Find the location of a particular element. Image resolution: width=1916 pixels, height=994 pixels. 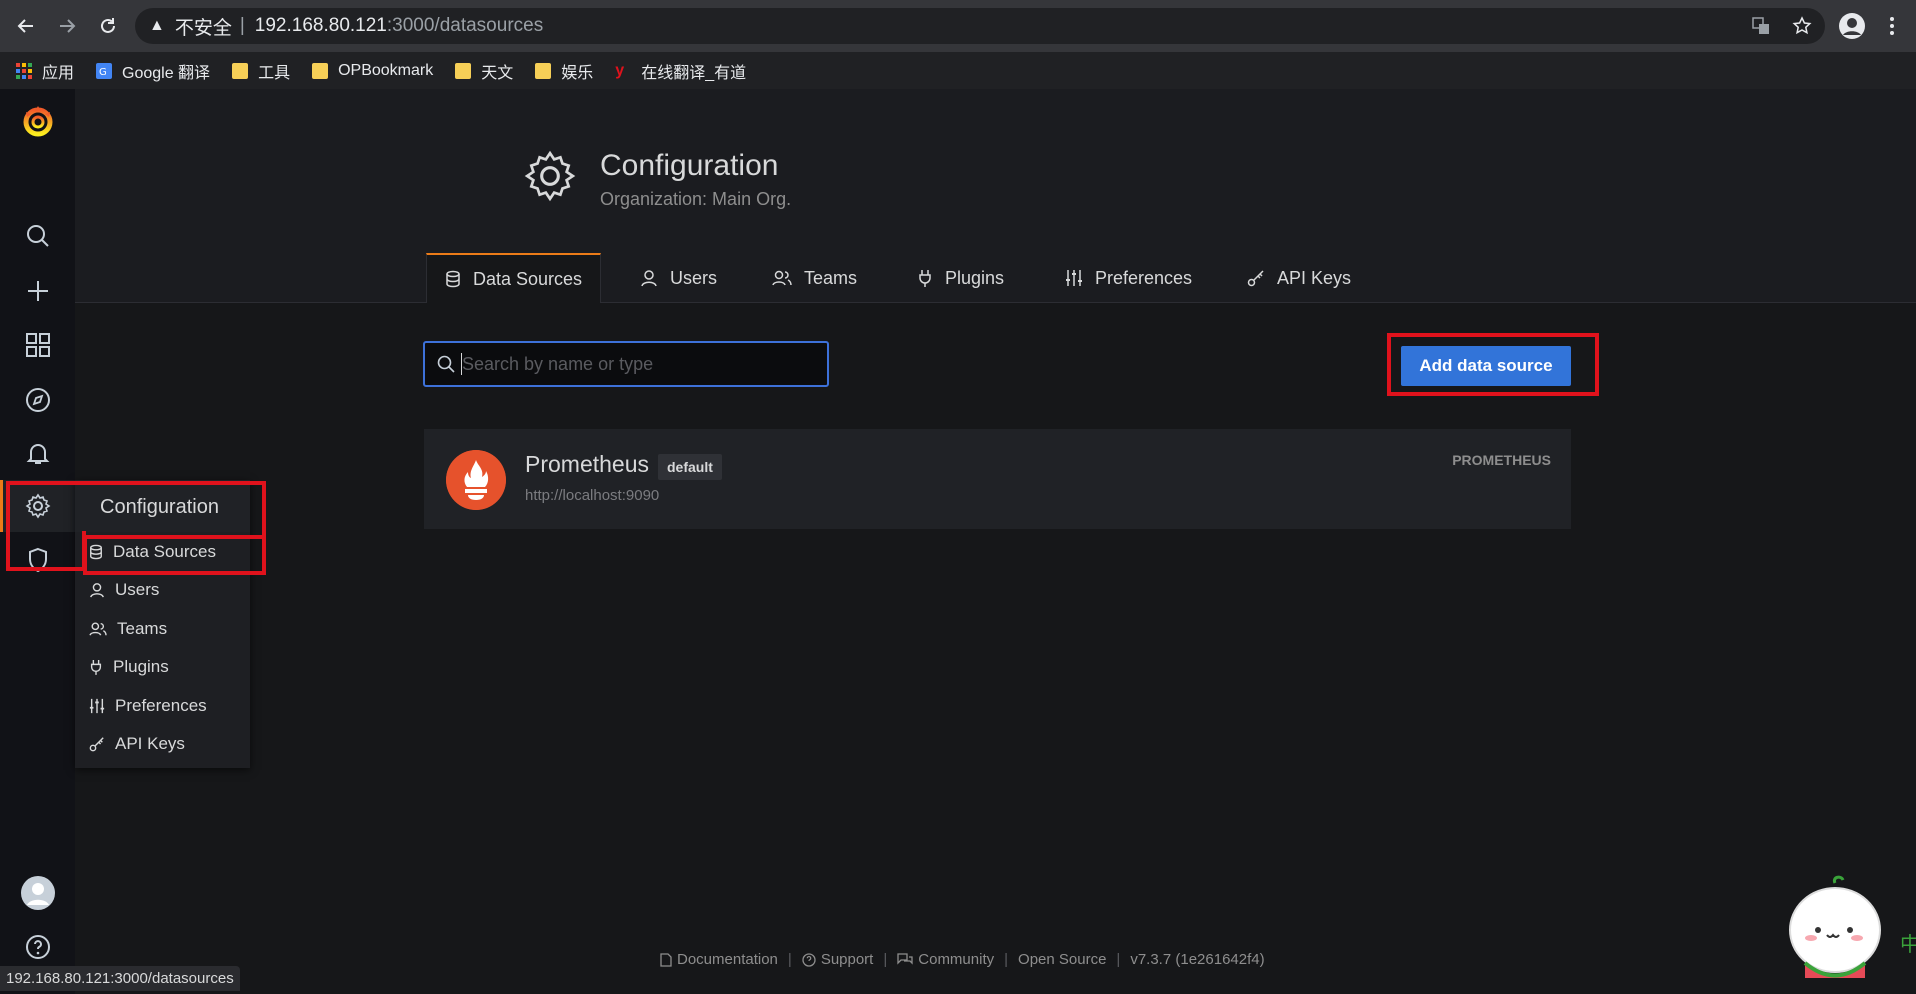

footer-support-link: Support is located at coordinates (838, 959).